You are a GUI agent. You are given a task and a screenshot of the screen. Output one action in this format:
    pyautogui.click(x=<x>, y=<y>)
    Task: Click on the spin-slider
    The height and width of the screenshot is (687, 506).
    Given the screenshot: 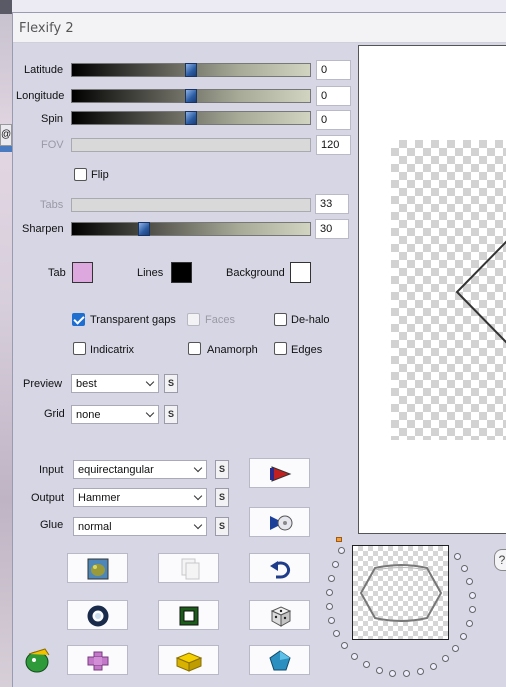 What is the action you would take?
    pyautogui.click(x=191, y=118)
    